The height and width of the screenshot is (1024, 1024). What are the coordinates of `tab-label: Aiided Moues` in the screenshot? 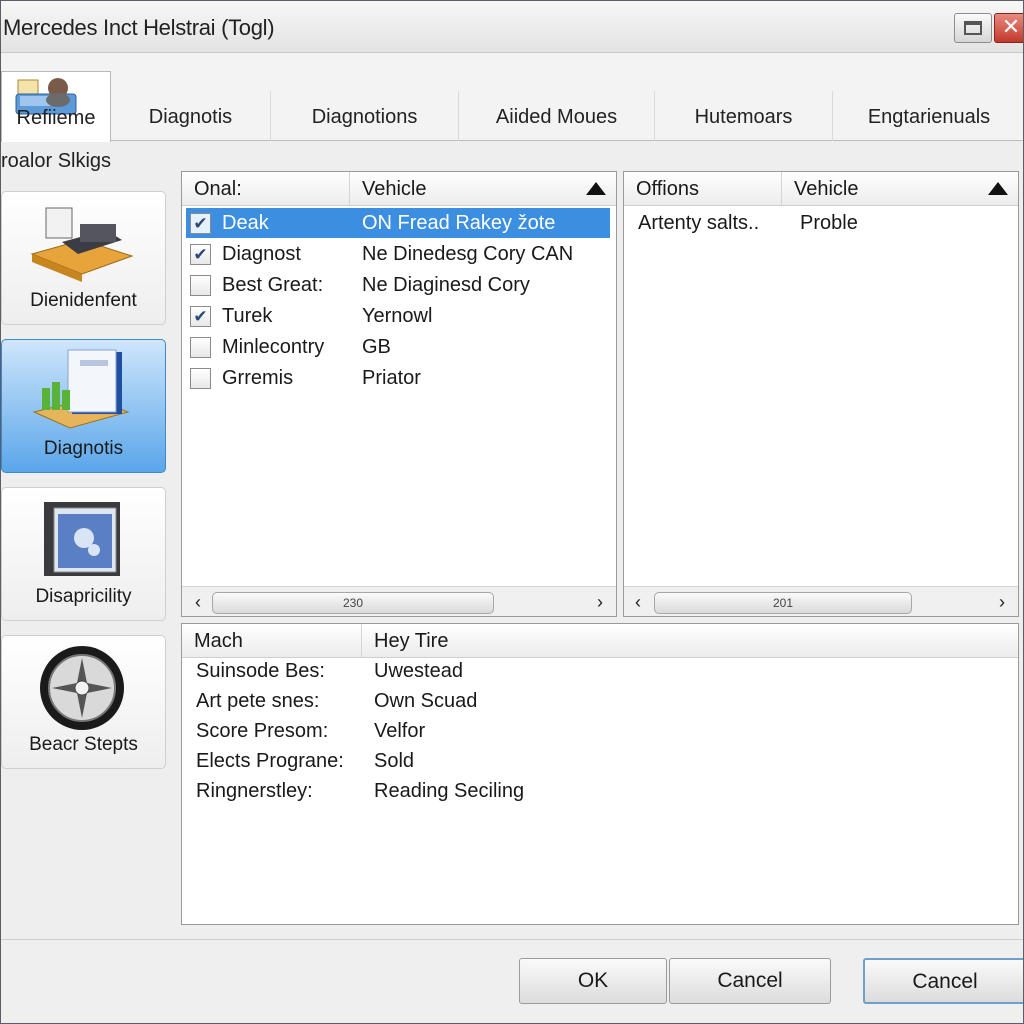 It's located at (556, 117).